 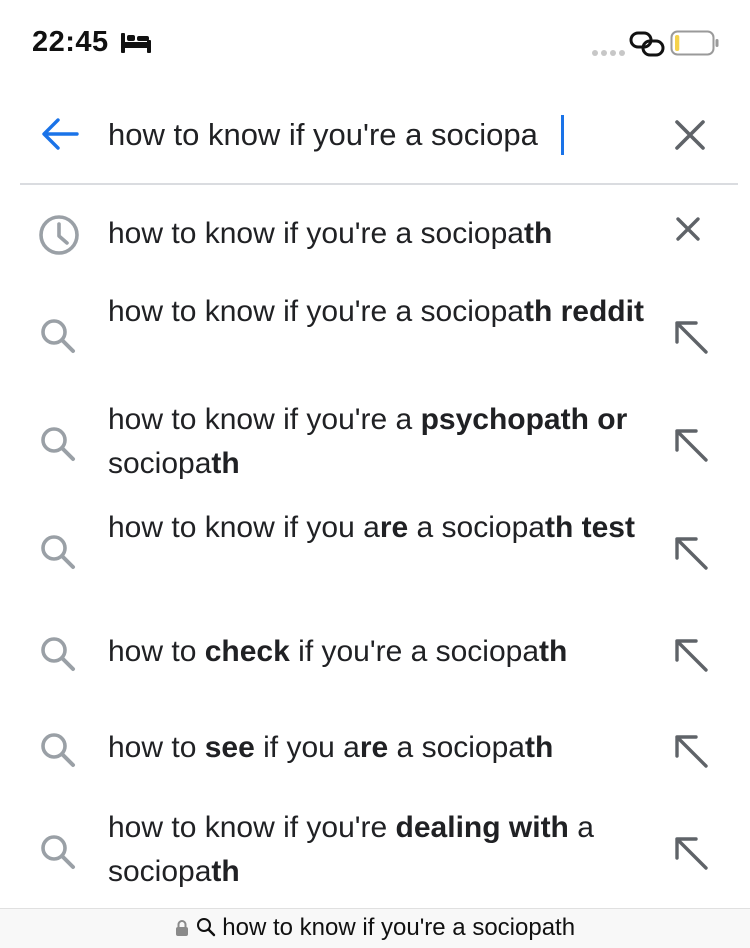 I want to click on suggestion-4: how to check if you're a sociopath, so click(x=375, y=655).